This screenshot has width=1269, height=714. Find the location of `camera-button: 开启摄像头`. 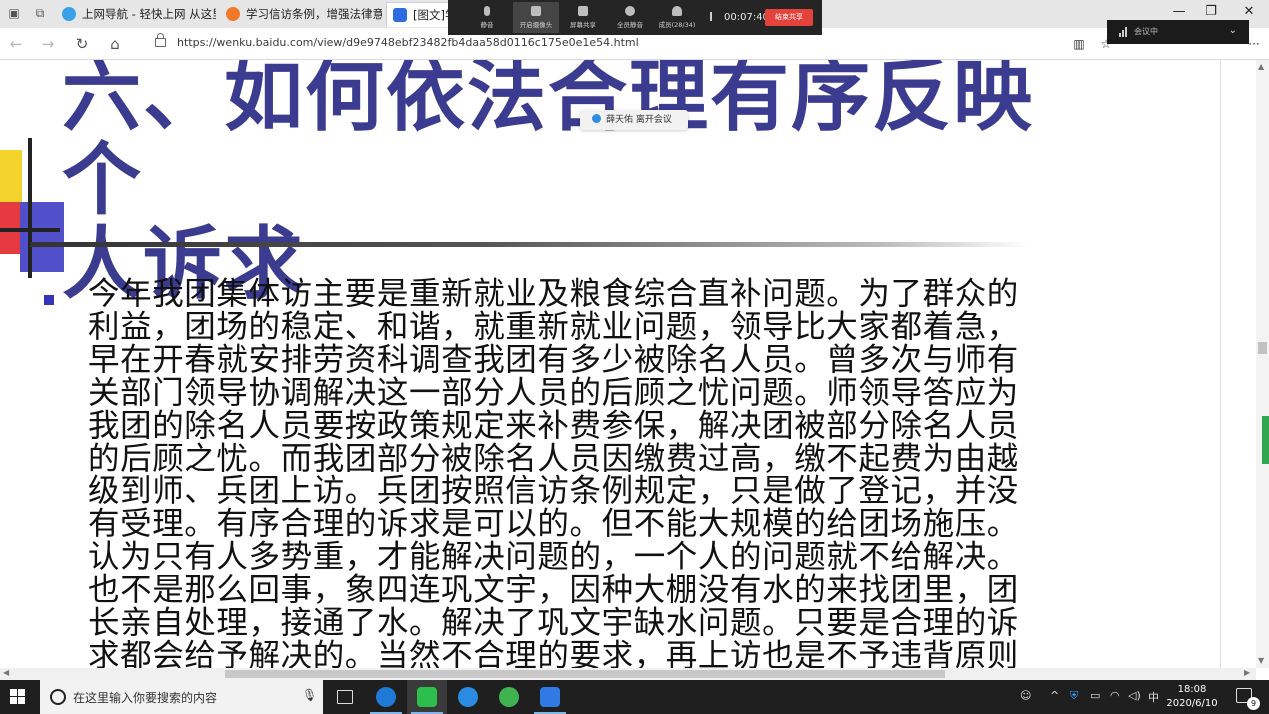

camera-button: 开启摄像头 is located at coordinates (536, 17).